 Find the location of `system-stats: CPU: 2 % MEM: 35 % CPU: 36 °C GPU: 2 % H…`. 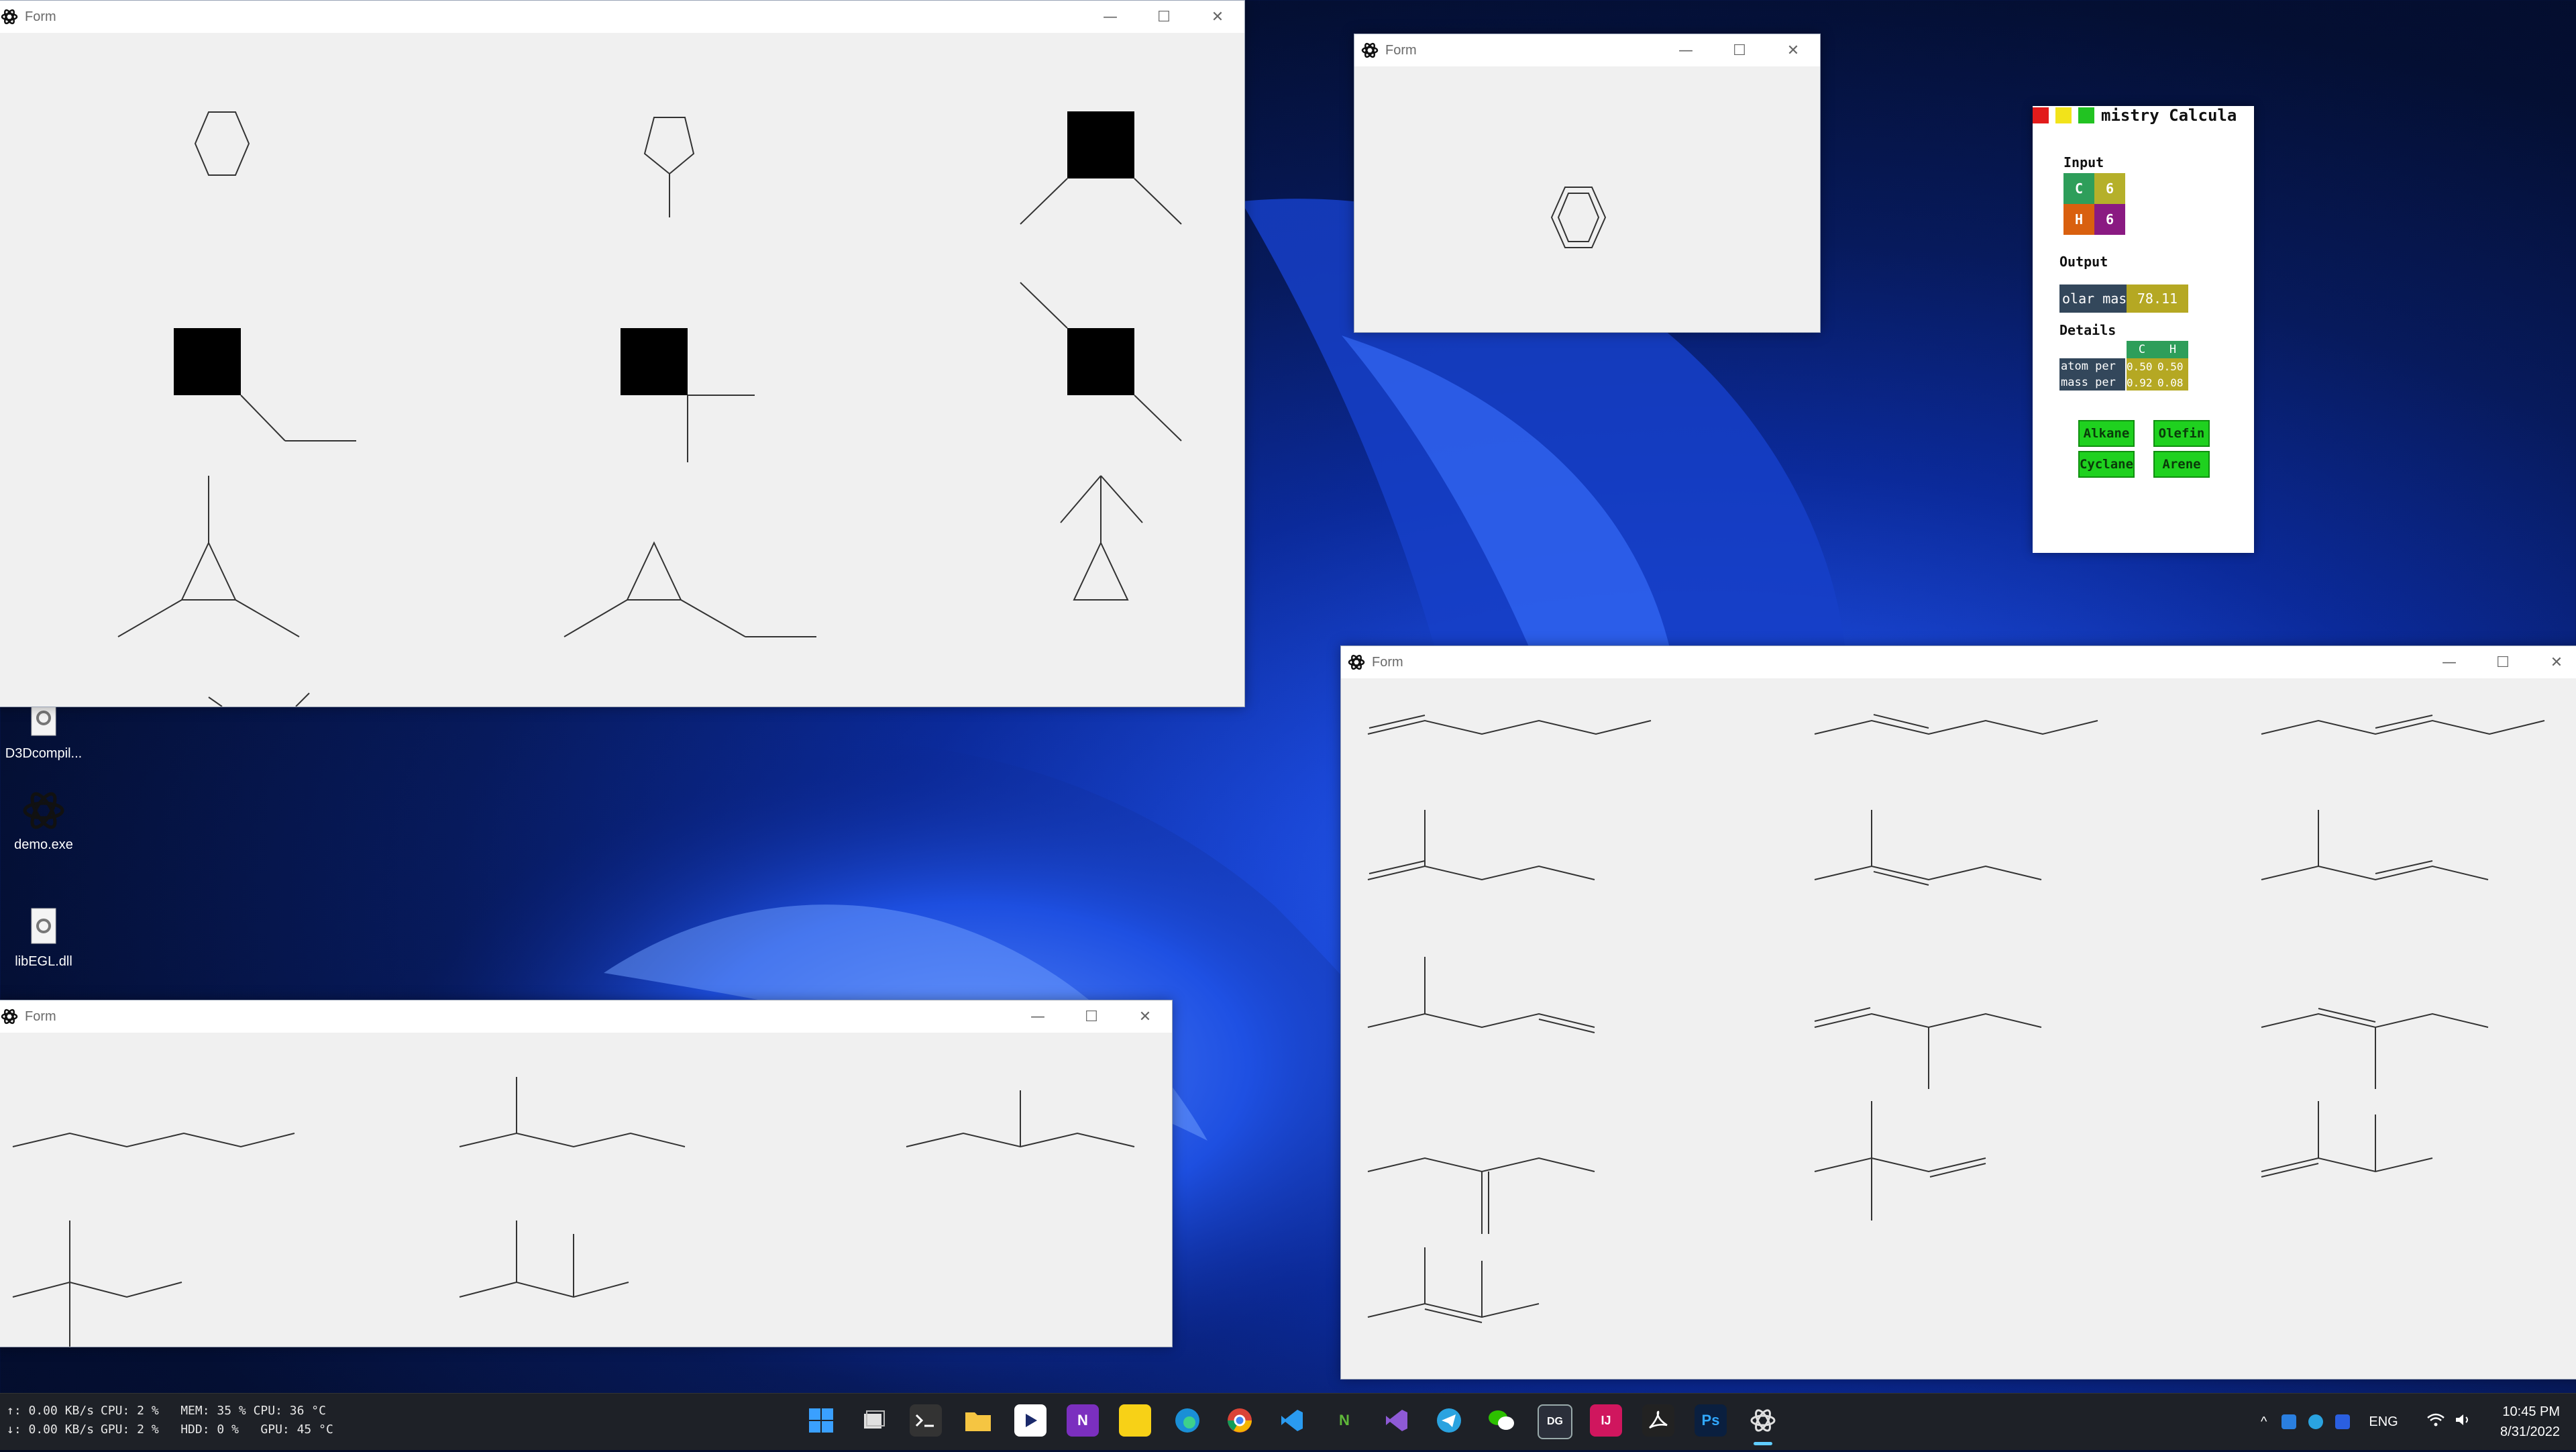

system-stats: CPU: 2 % MEM: 35 % CPU: 36 °C GPU: 2 % H… is located at coordinates (217, 1421).